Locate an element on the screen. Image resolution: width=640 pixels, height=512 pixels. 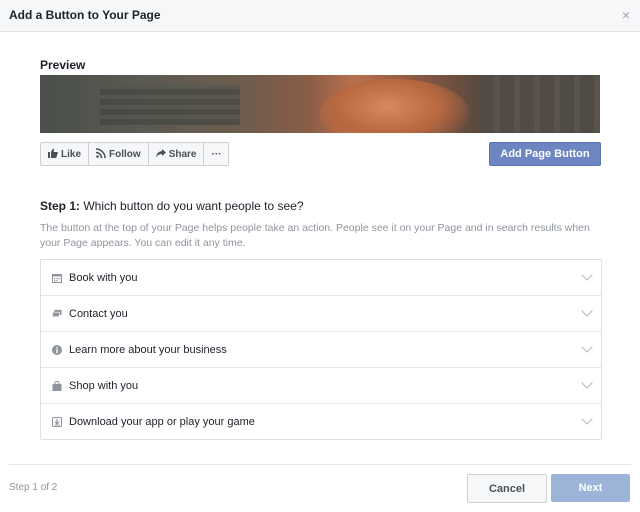
preview-label: Preview is located at coordinates (63, 65).